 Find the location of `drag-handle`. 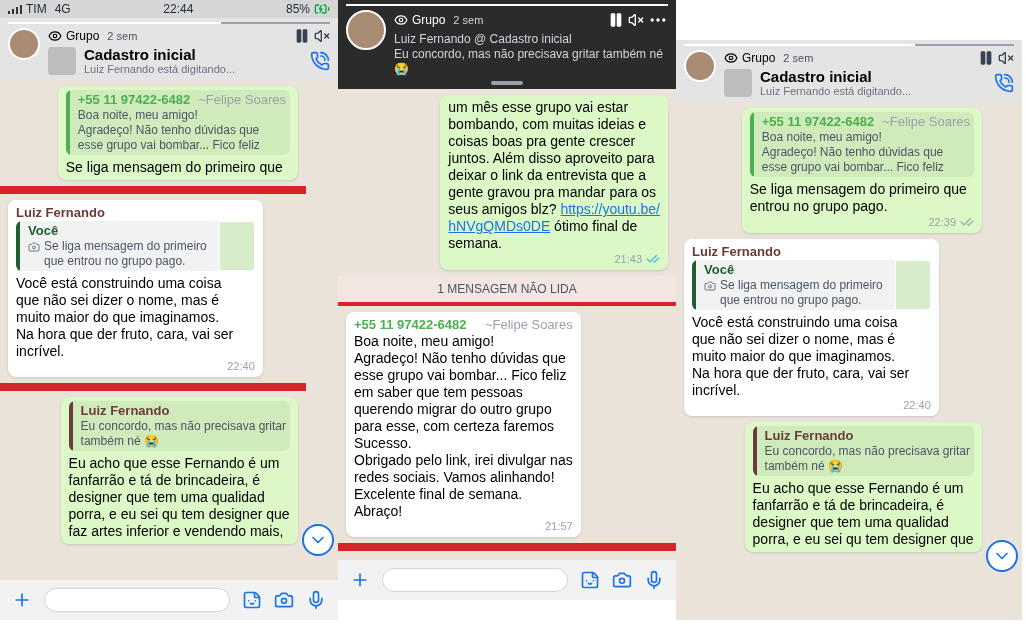

drag-handle is located at coordinates (507, 83).